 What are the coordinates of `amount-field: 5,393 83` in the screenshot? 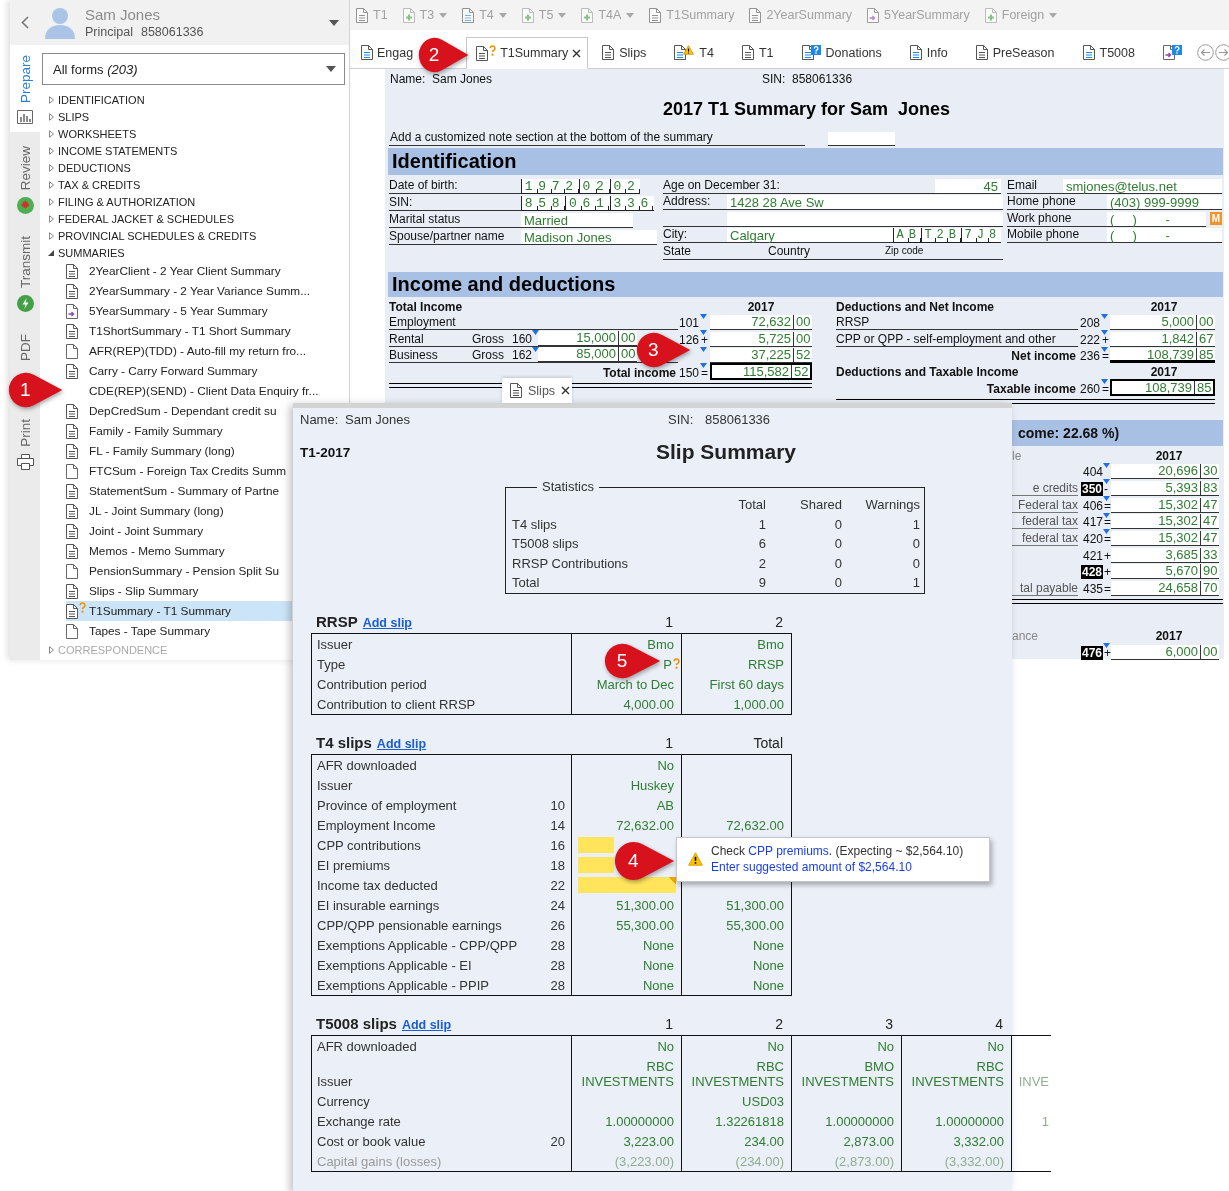 It's located at (1165, 488).